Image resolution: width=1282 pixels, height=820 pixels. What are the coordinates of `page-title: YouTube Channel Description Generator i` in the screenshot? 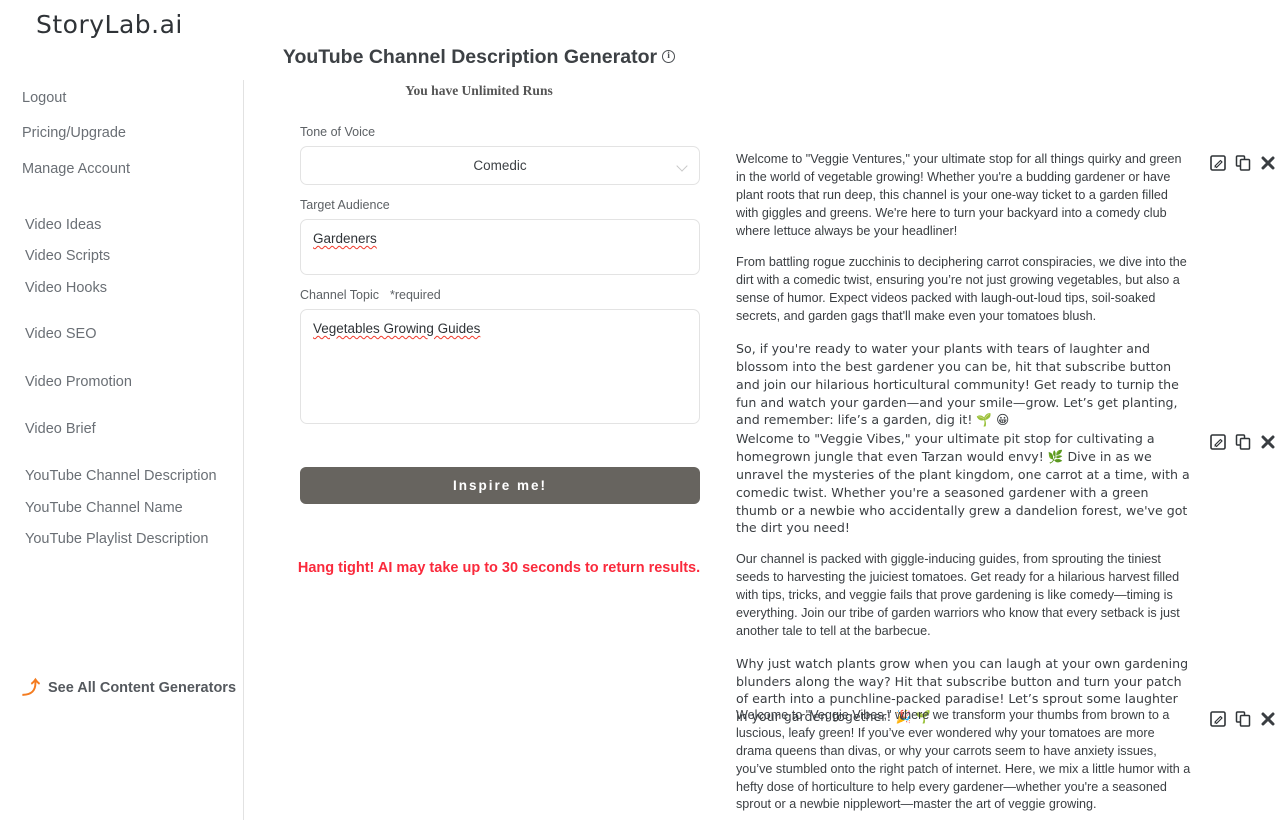 It's located at (479, 57).